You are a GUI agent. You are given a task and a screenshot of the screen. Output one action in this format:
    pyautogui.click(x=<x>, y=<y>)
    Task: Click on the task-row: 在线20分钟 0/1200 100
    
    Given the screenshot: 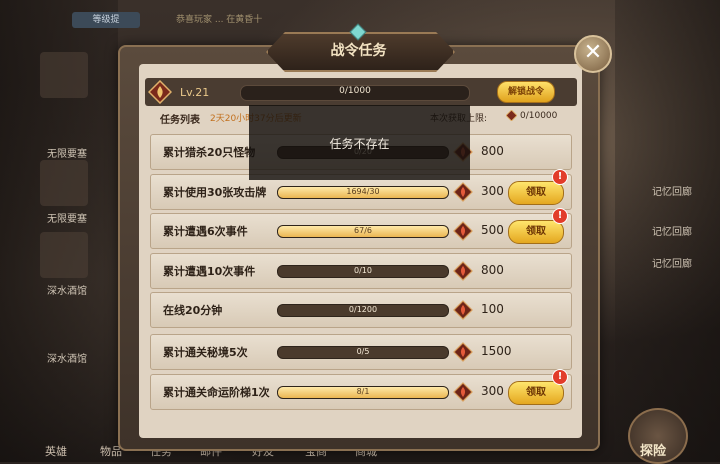 What is the action you would take?
    pyautogui.click(x=361, y=310)
    